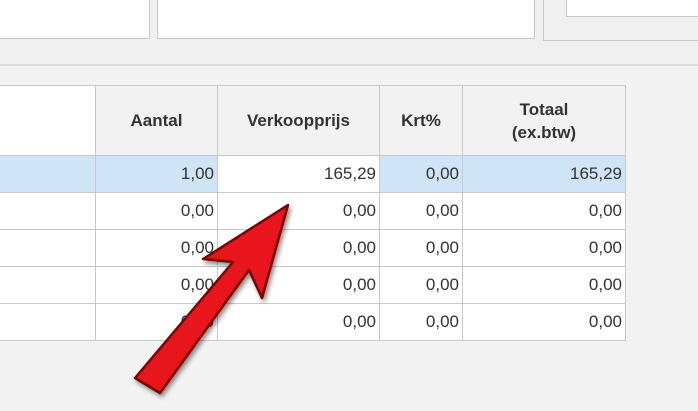 The image size is (698, 411). What do you see at coordinates (349, 65) in the screenshot?
I see `panel-divider` at bounding box center [349, 65].